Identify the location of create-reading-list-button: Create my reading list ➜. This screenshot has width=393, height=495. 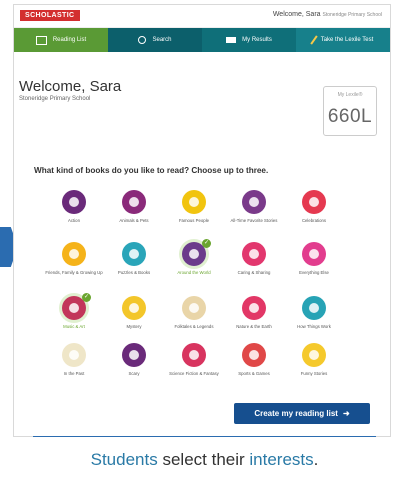
(302, 413).